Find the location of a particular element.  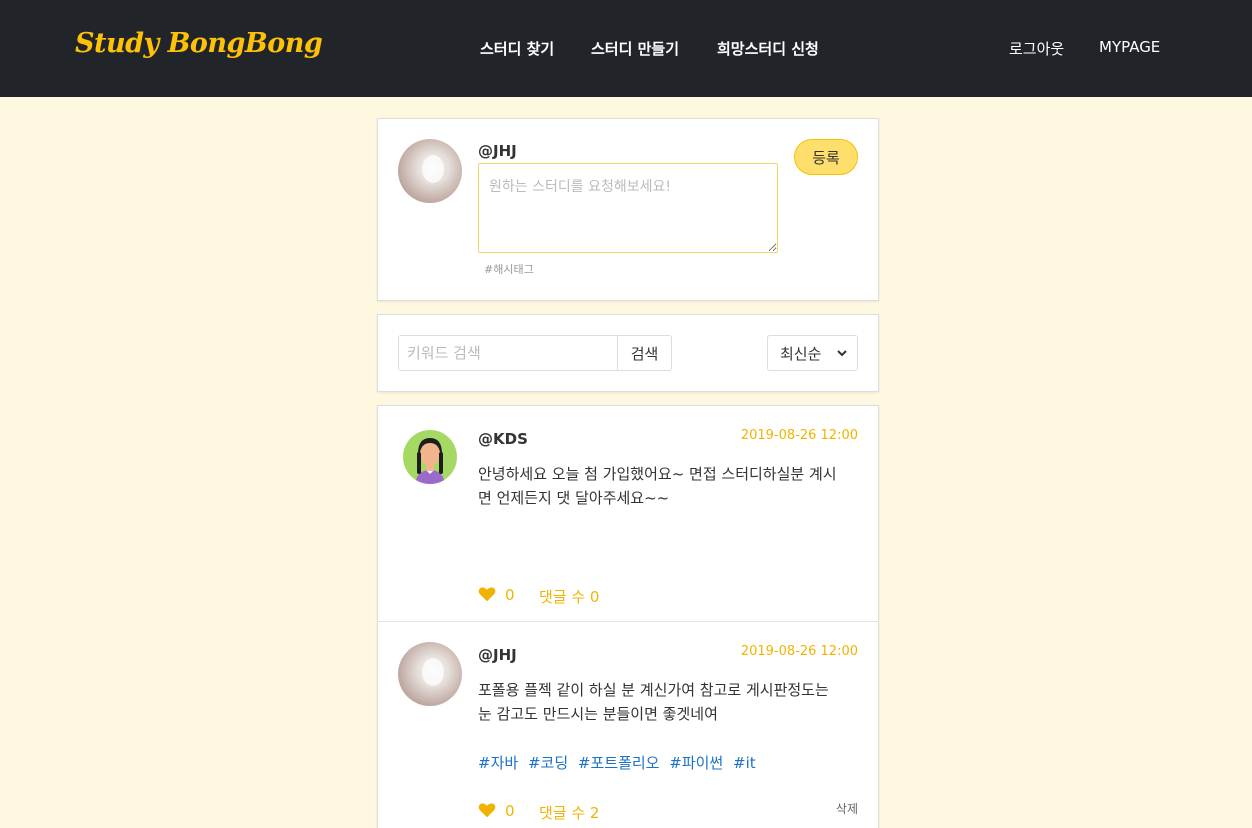

logout-link: 로그아웃 is located at coordinates (1036, 48).